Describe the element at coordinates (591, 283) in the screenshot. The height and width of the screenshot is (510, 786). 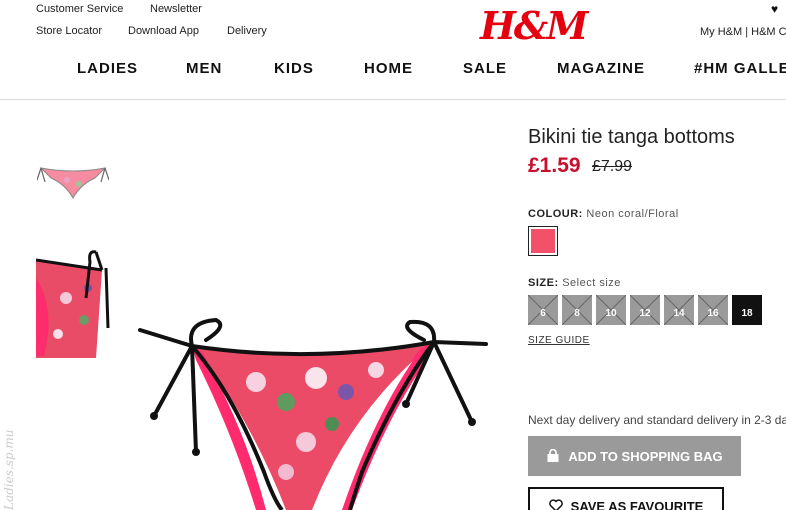
I see `size-placeholder: Select size` at that location.